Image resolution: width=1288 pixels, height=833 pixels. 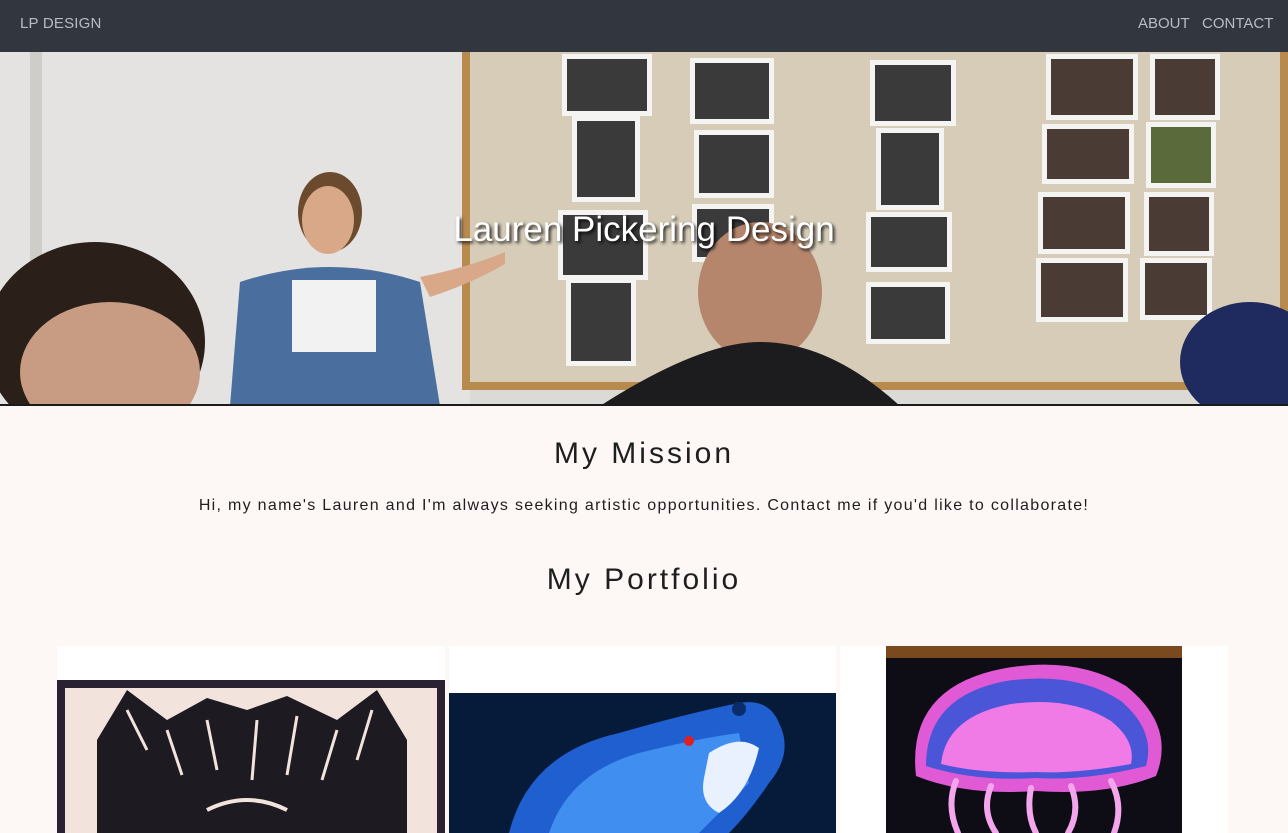 What do you see at coordinates (643, 453) in the screenshot?
I see `mission-heading: My Mission` at bounding box center [643, 453].